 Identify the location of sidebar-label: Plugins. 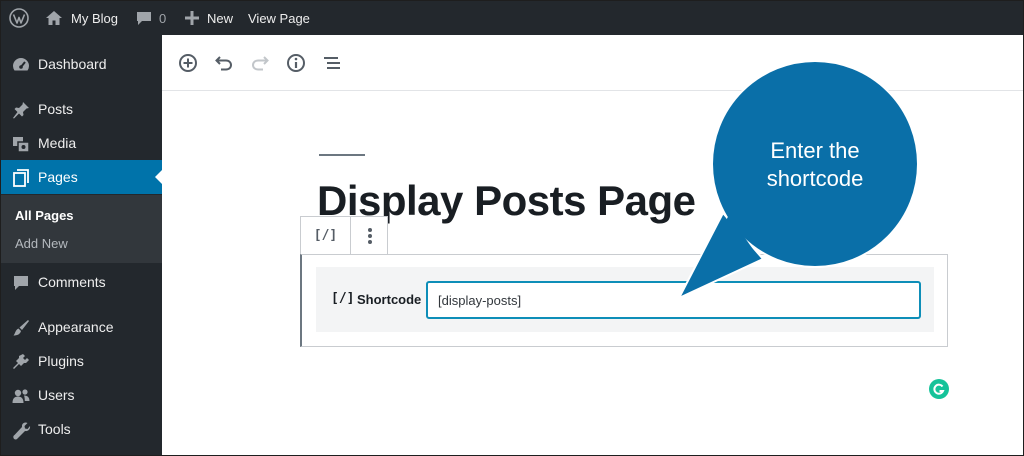
(61, 361).